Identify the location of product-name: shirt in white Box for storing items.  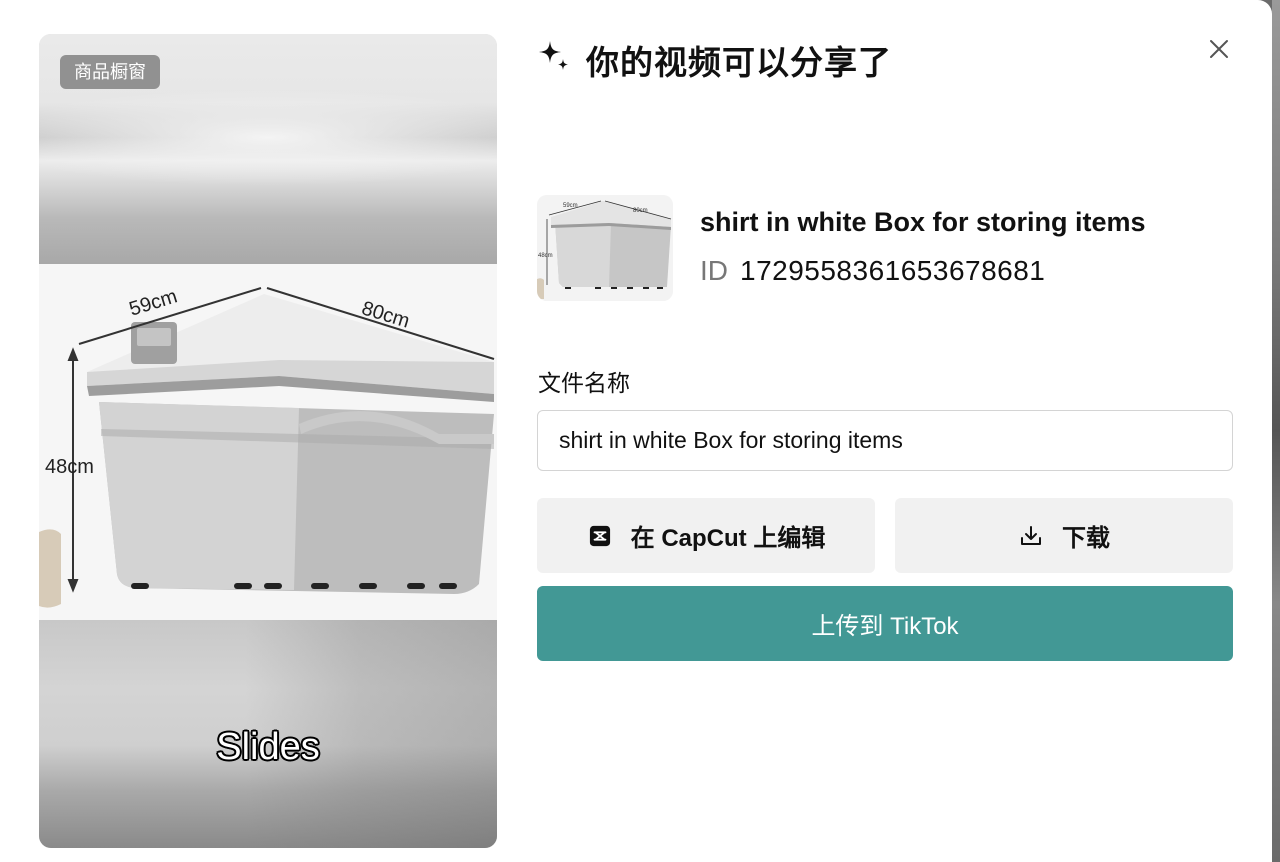
(923, 222).